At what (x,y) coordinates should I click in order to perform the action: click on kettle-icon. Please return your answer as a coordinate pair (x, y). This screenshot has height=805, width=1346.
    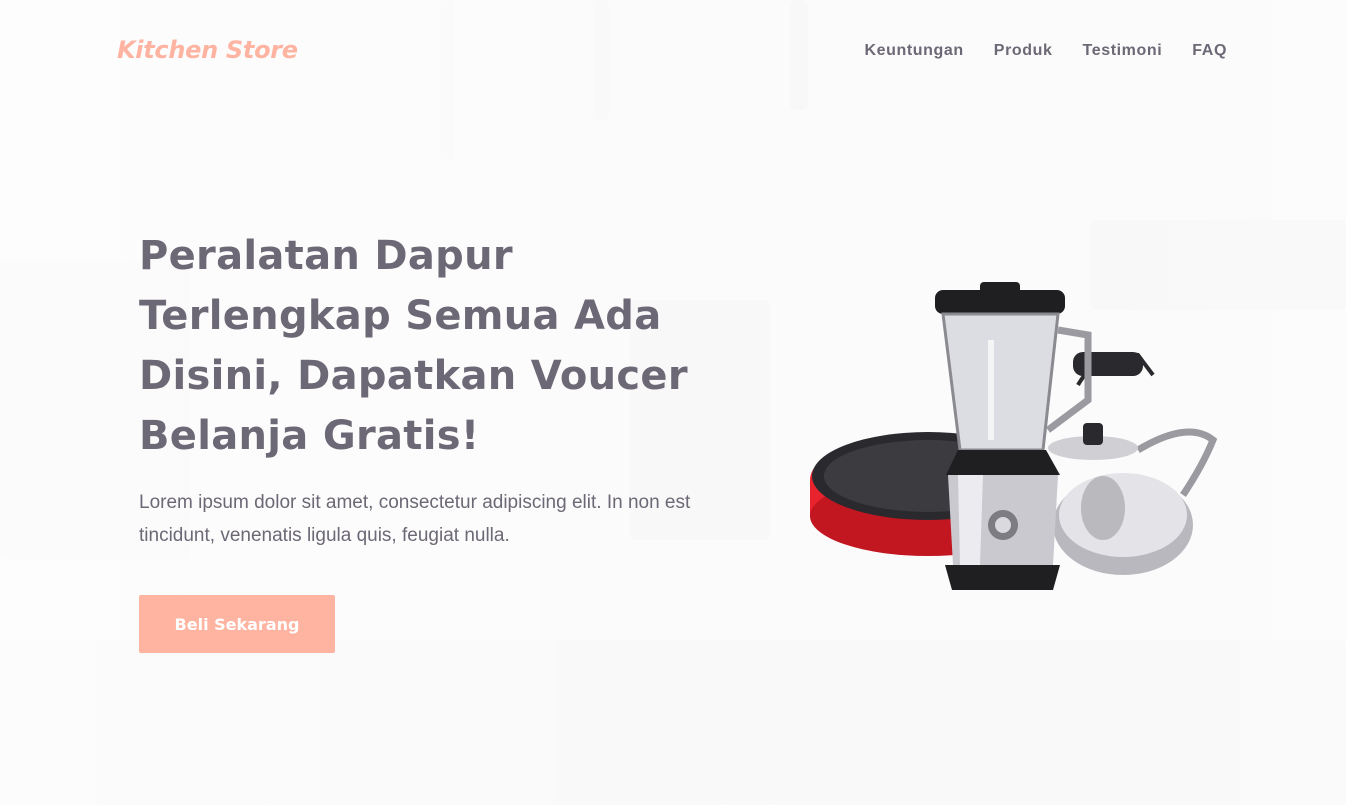
    Looking at the image, I should click on (1133, 463).